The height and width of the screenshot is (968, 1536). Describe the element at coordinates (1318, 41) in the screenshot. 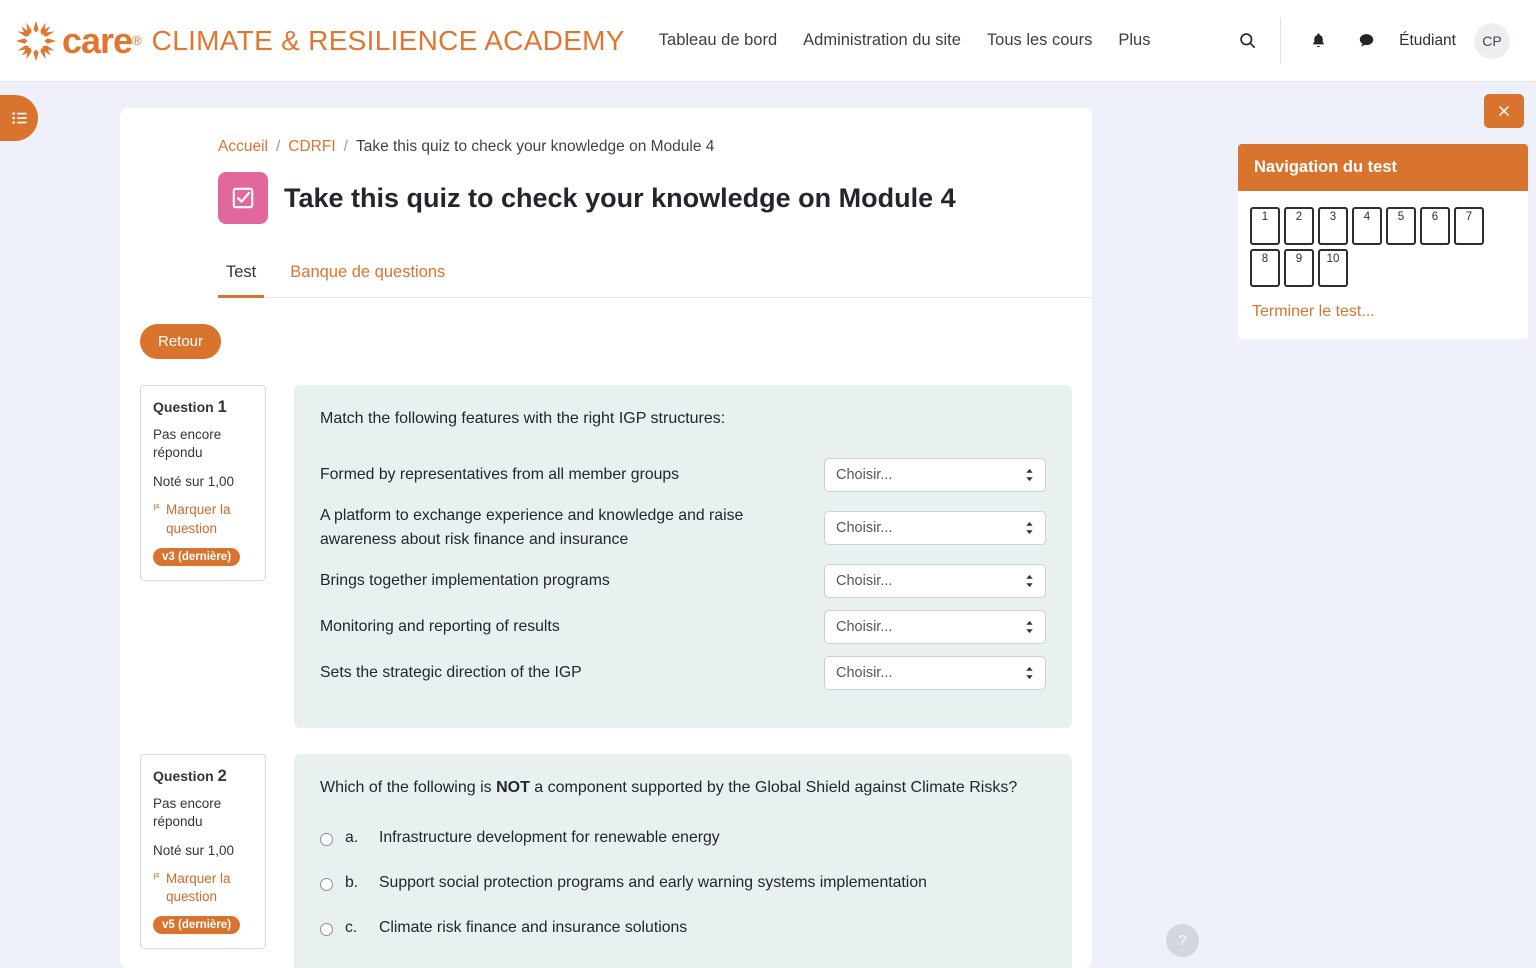

I see `notifications-bell-icon` at that location.